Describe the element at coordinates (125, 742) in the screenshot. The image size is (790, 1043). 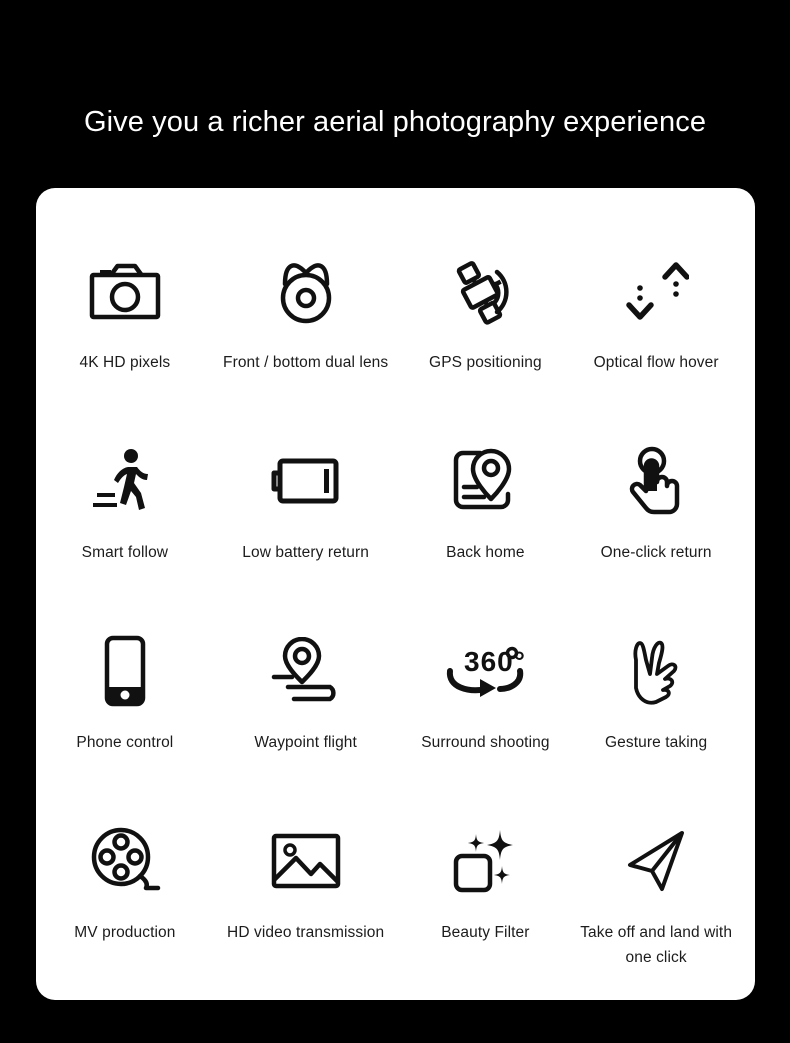
I see `feature-label: Phone control` at that location.